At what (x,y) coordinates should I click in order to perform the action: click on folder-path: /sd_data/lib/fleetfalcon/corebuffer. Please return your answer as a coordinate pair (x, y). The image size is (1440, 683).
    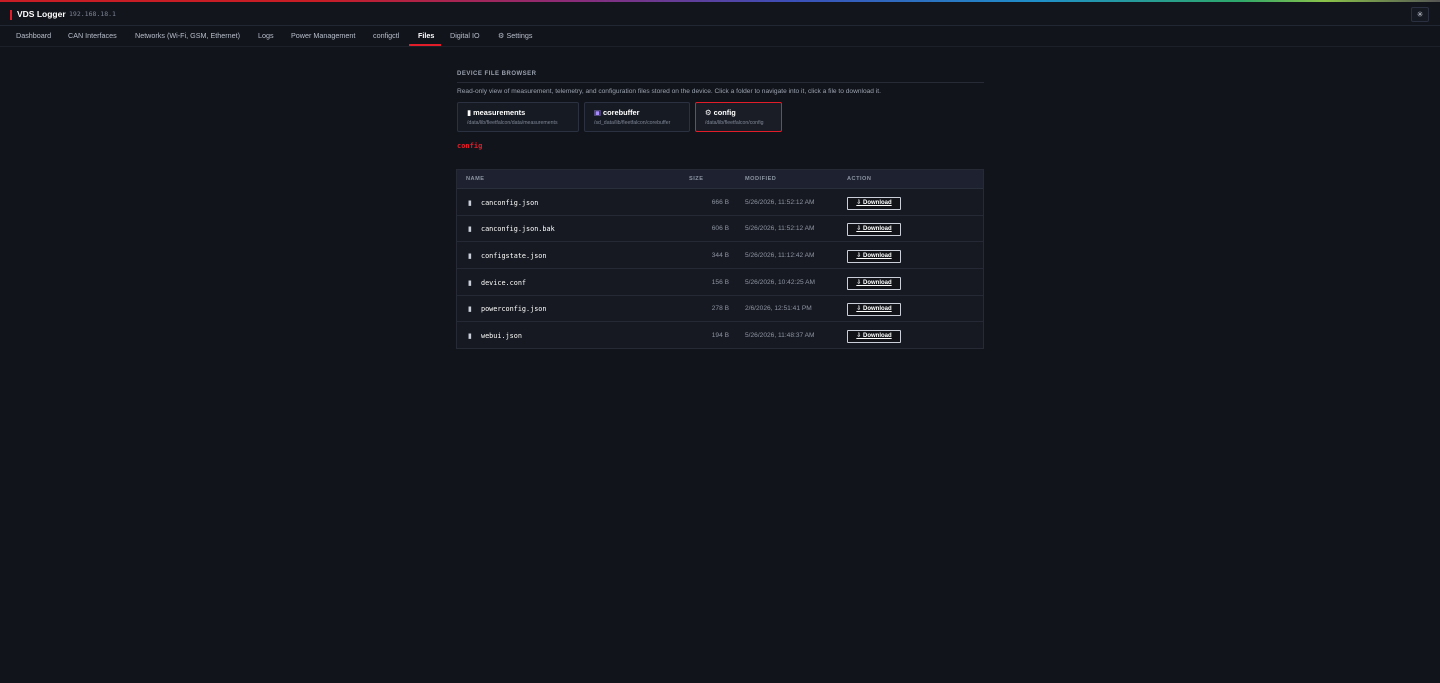
    Looking at the image, I should click on (632, 123).